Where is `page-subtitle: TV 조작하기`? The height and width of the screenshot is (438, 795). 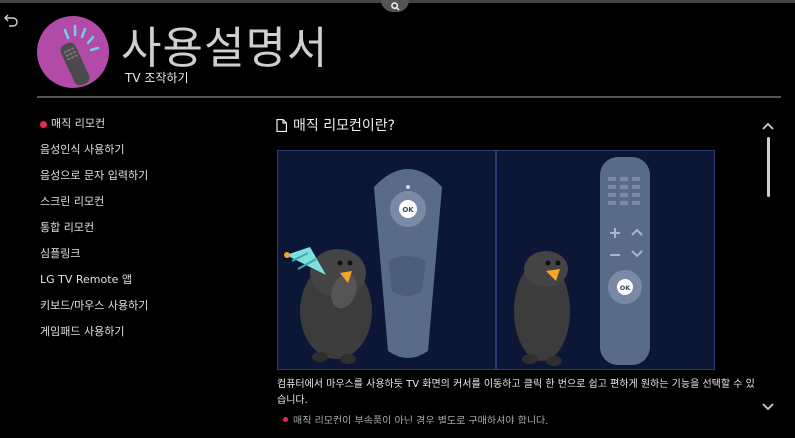
page-subtitle: TV 조작하기 is located at coordinates (157, 78).